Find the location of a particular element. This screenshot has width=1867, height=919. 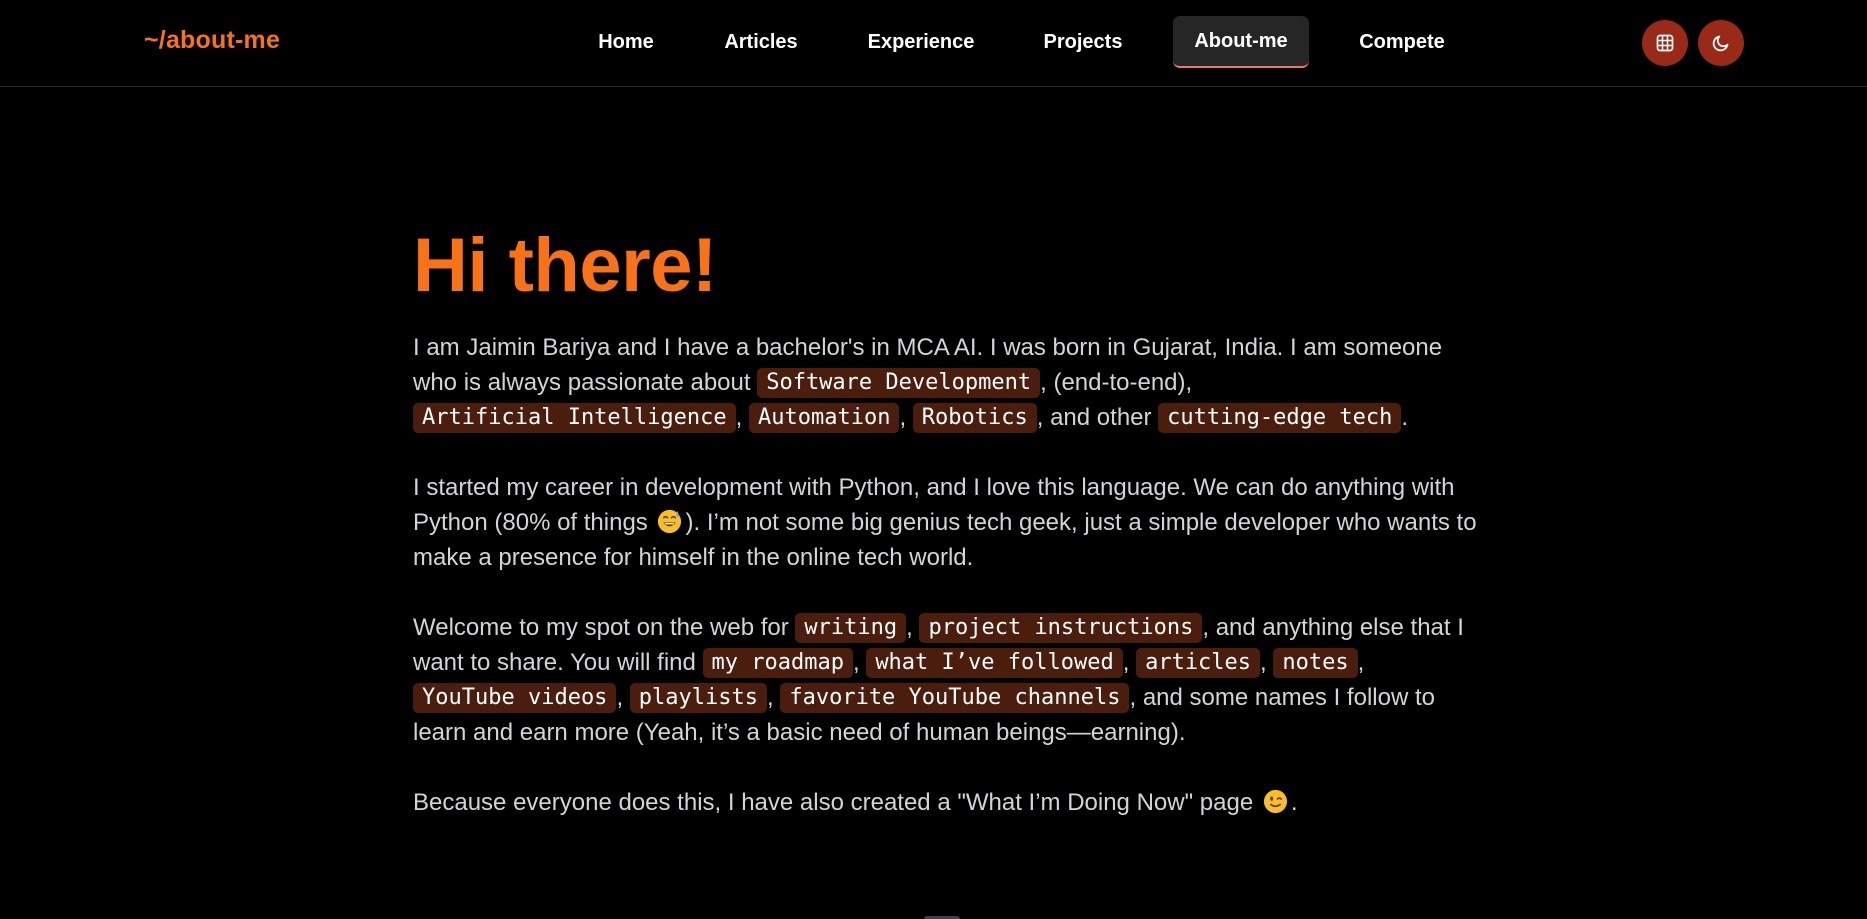

grid-toggle-button is located at coordinates (1665, 43).